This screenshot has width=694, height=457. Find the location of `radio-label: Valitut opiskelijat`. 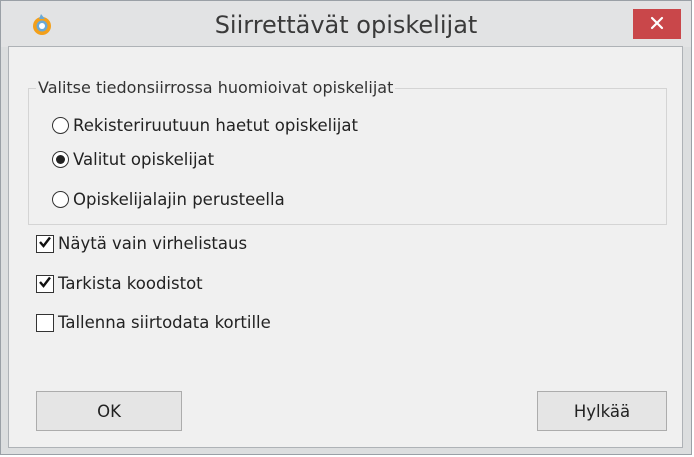

radio-label: Valitut opiskelijat is located at coordinates (144, 159).